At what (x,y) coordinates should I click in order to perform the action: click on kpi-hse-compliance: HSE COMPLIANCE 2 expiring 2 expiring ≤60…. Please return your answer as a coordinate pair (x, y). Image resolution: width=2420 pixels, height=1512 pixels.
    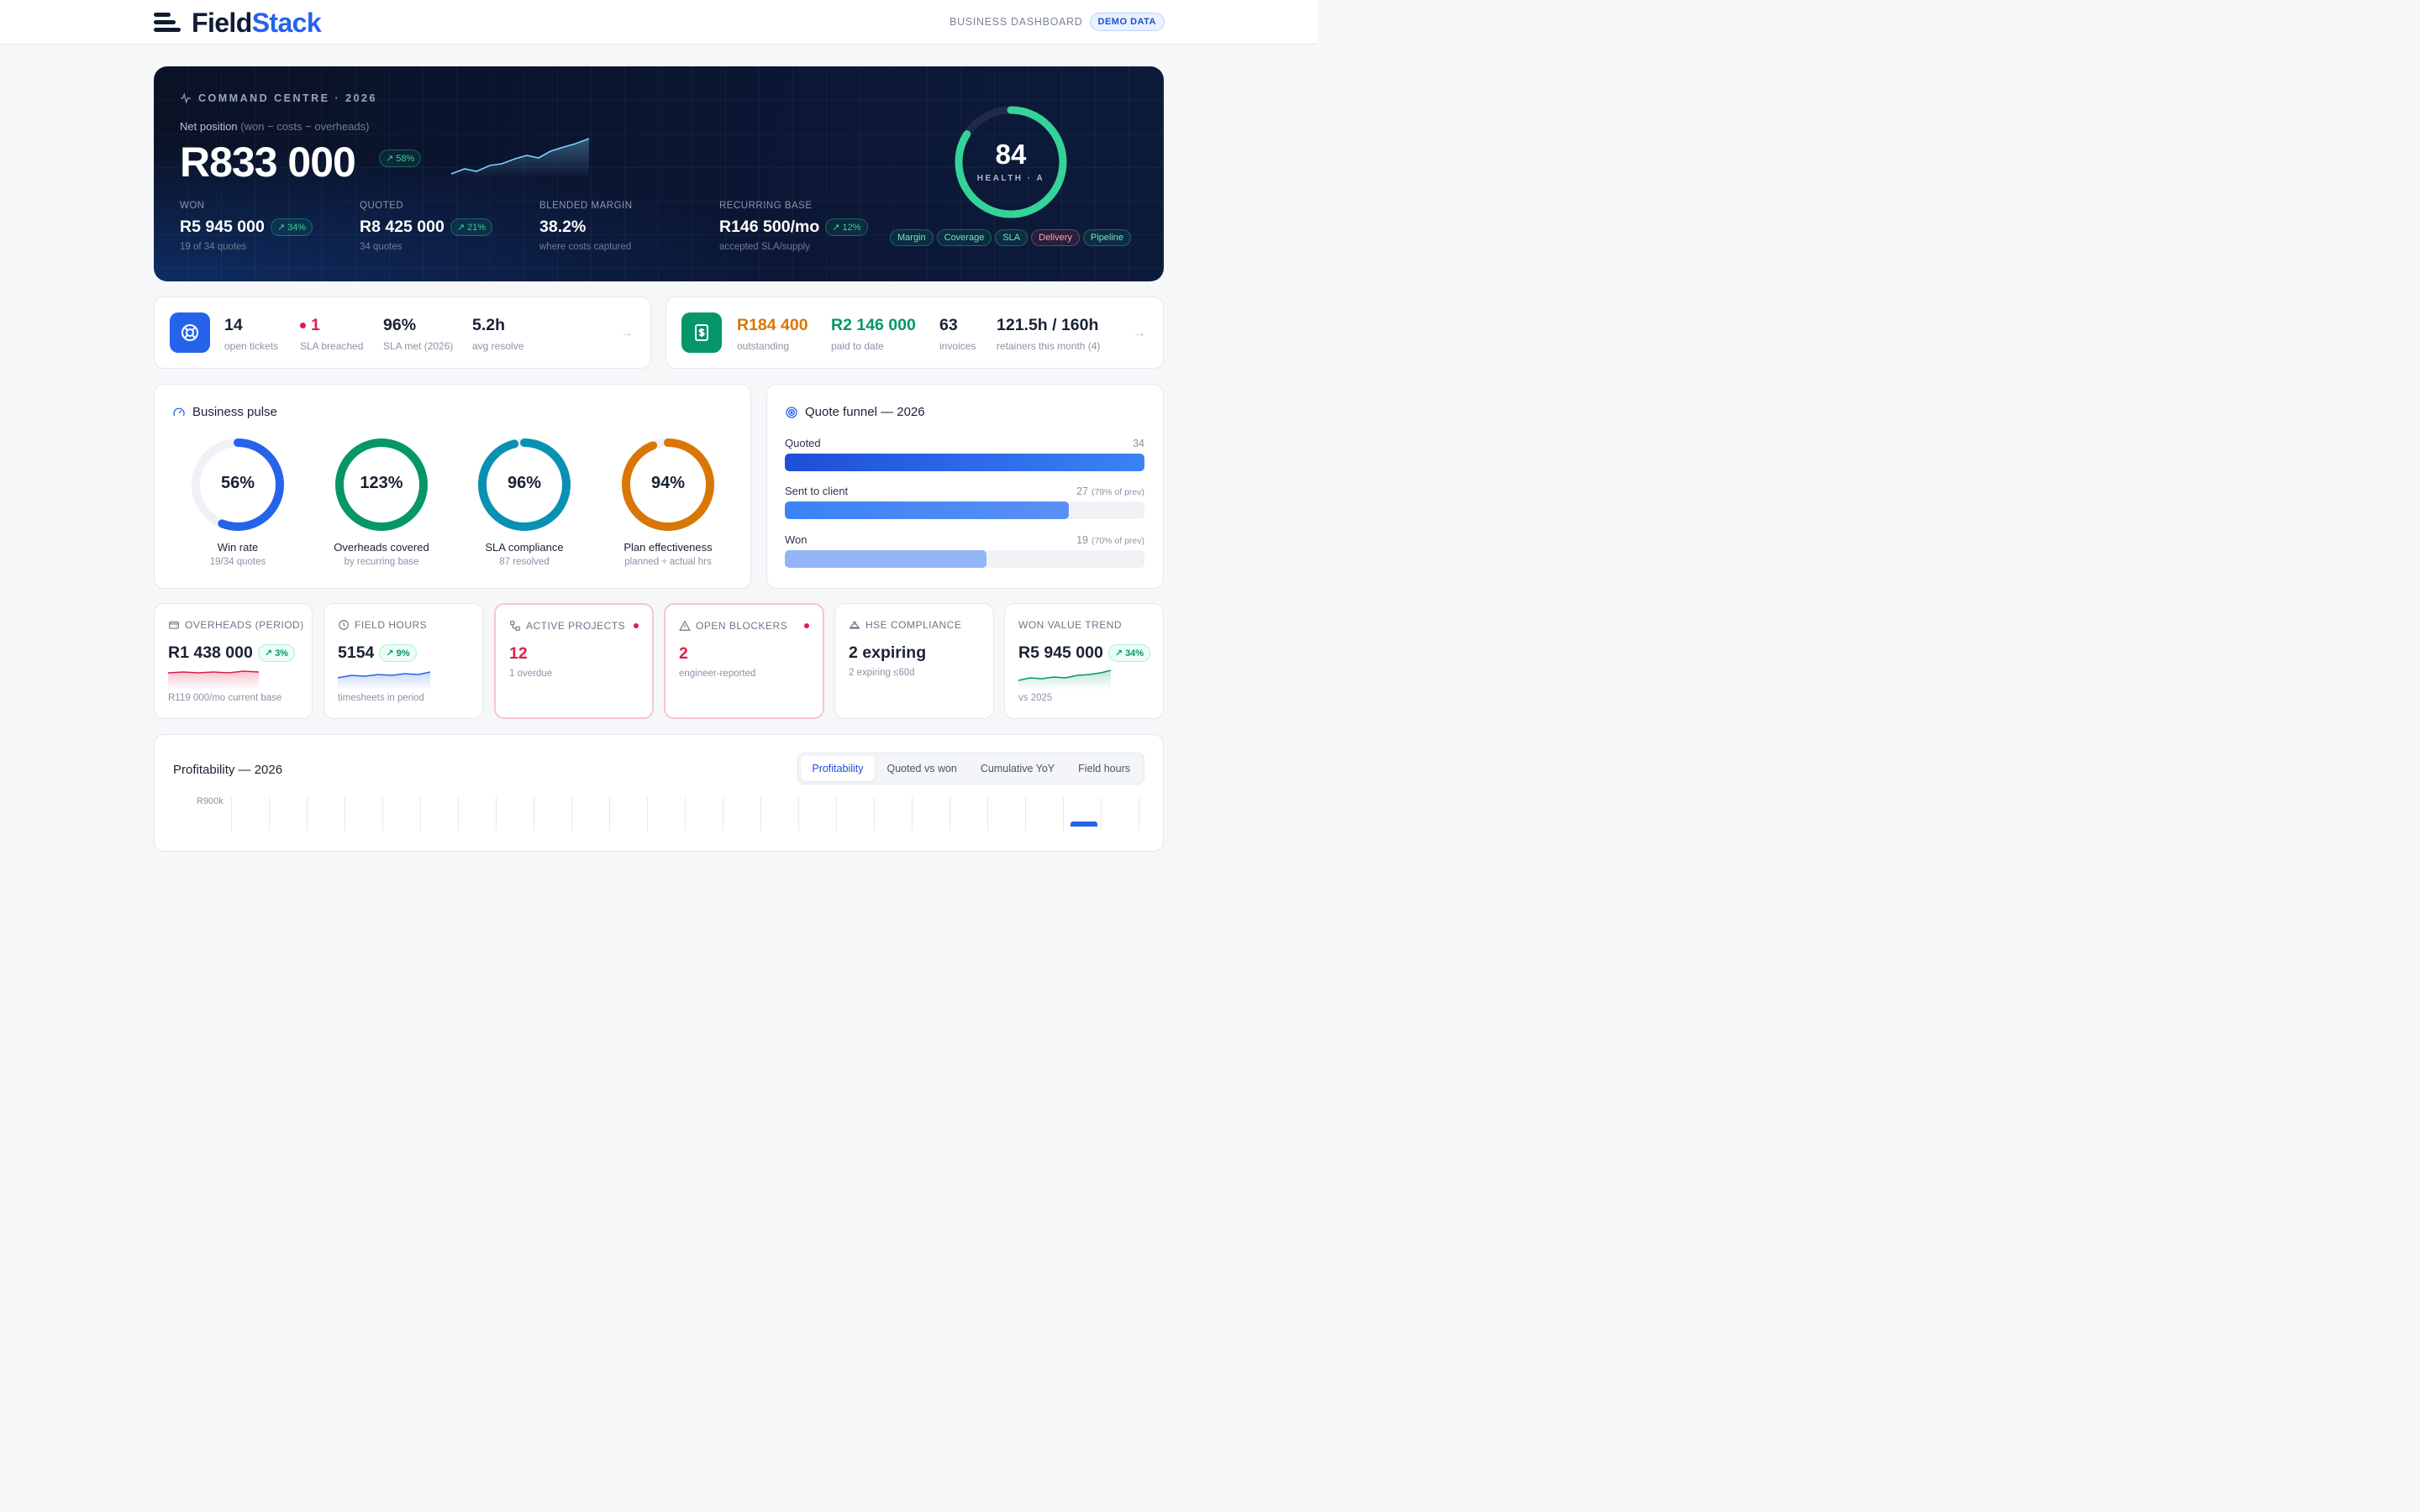
    Looking at the image, I should click on (914, 661).